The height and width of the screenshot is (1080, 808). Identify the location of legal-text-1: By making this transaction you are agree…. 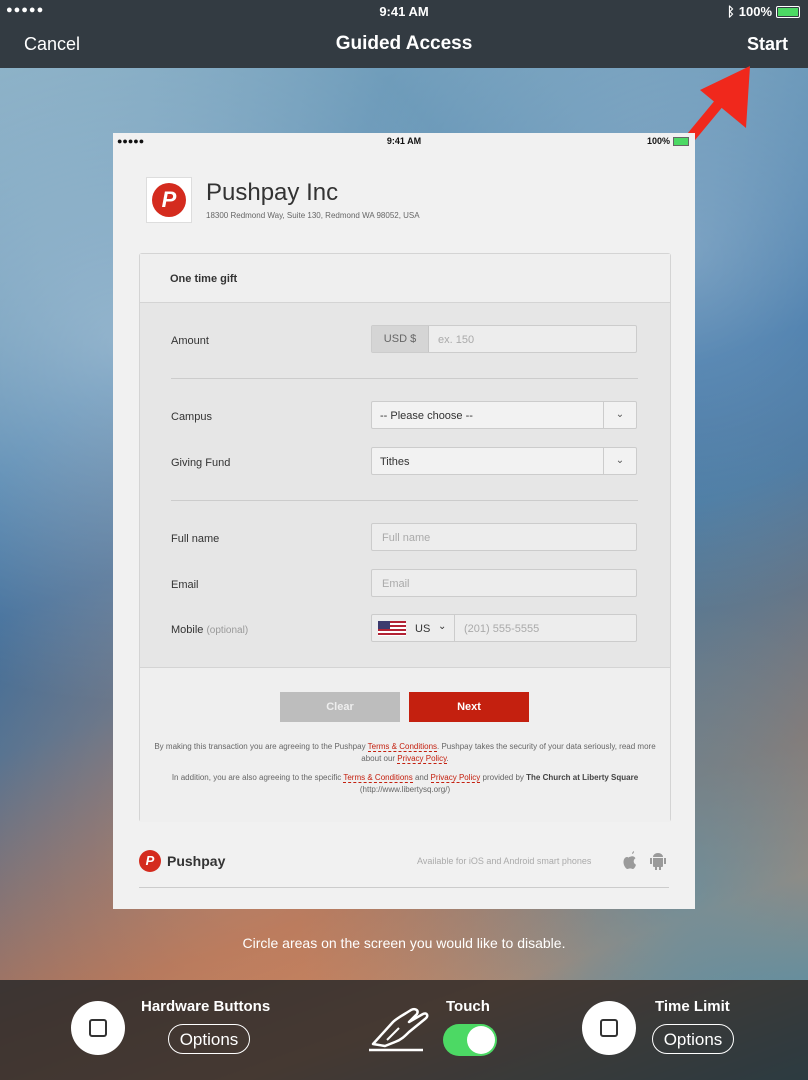
(405, 753).